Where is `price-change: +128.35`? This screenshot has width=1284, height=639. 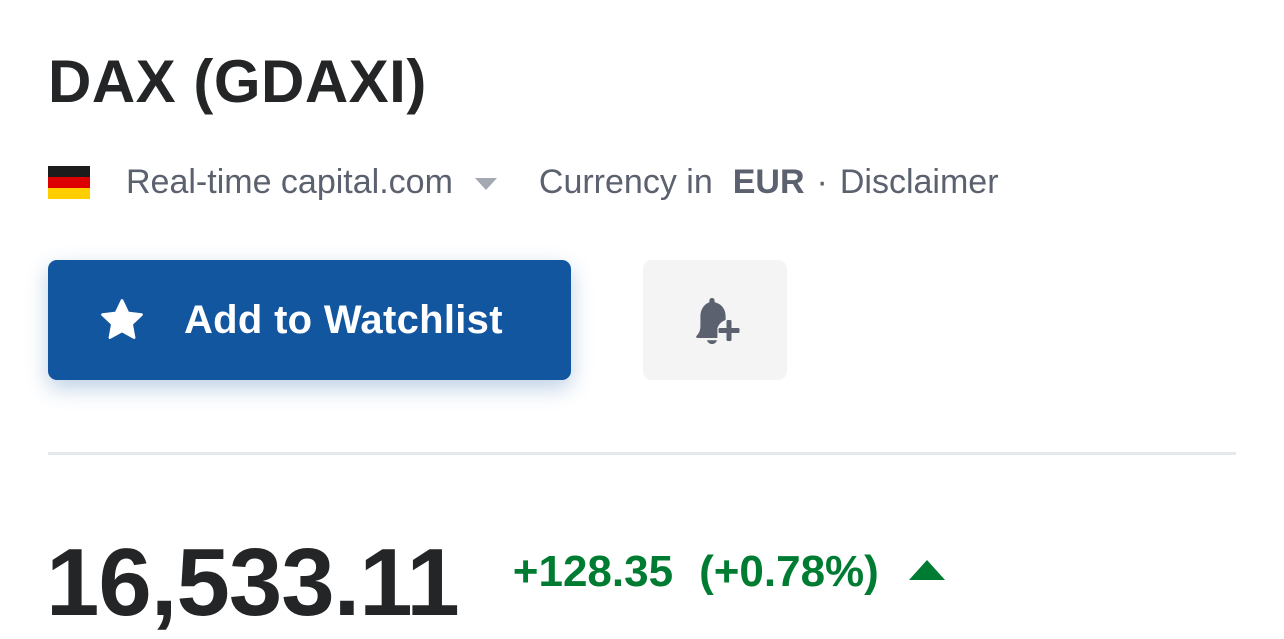 price-change: +128.35 is located at coordinates (593, 571).